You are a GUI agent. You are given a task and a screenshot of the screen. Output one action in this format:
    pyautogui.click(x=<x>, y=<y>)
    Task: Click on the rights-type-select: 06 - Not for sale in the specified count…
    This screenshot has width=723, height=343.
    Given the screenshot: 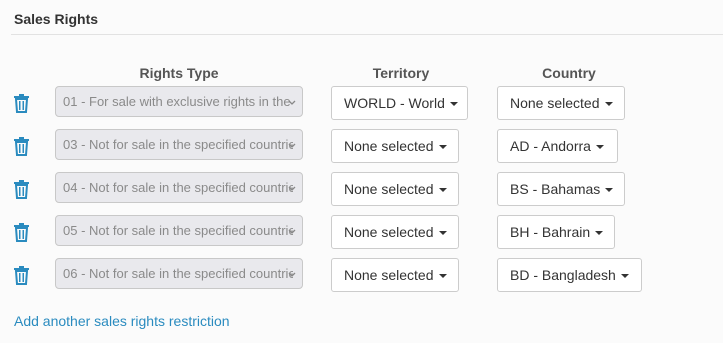 What is the action you would take?
    pyautogui.click(x=179, y=273)
    